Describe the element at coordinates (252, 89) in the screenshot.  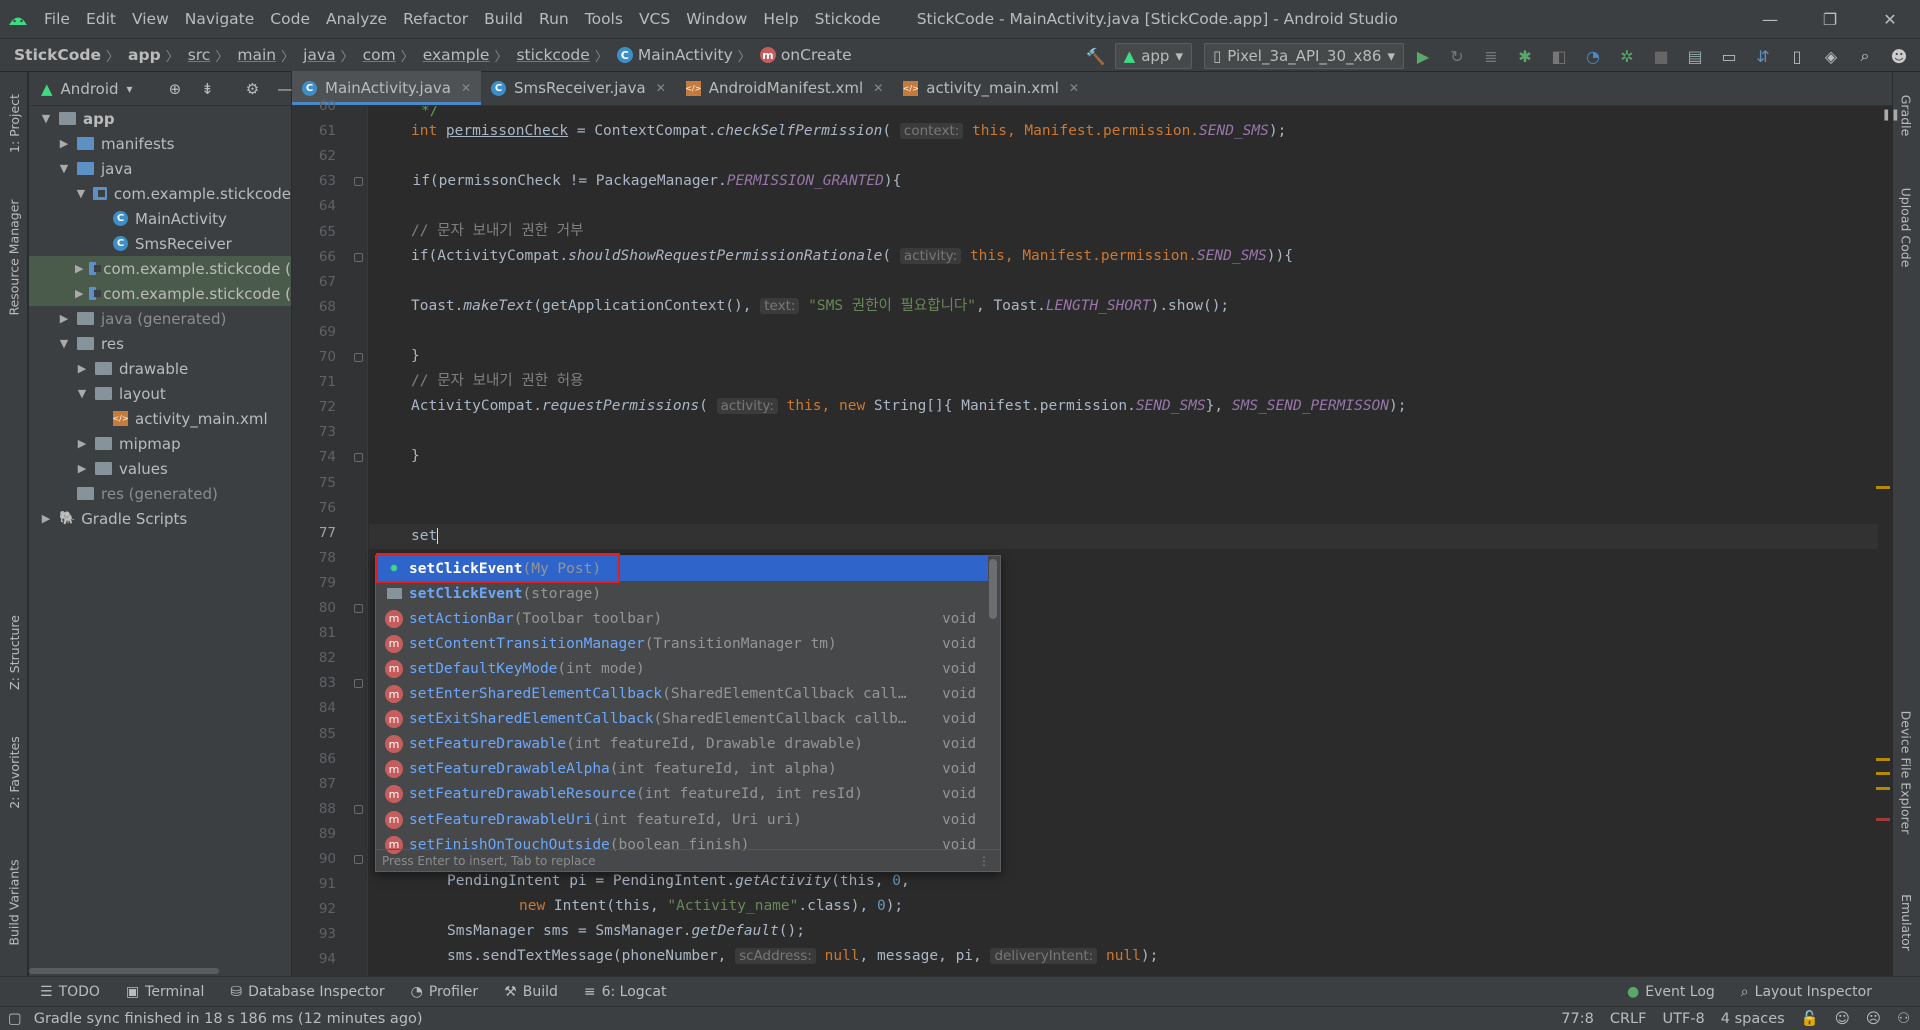
I see `gear-icon: ⚙` at that location.